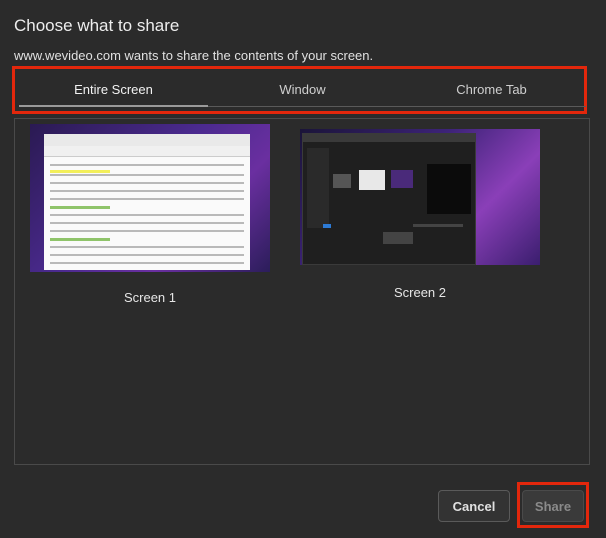  Describe the element at coordinates (474, 506) in the screenshot. I see `cancel-button: Cancel` at that location.